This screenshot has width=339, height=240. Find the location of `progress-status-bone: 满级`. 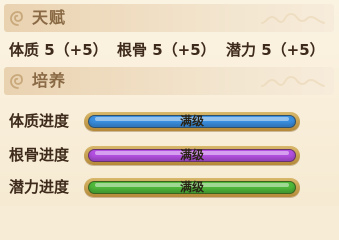

progress-status-bone: 满级 is located at coordinates (191, 155).